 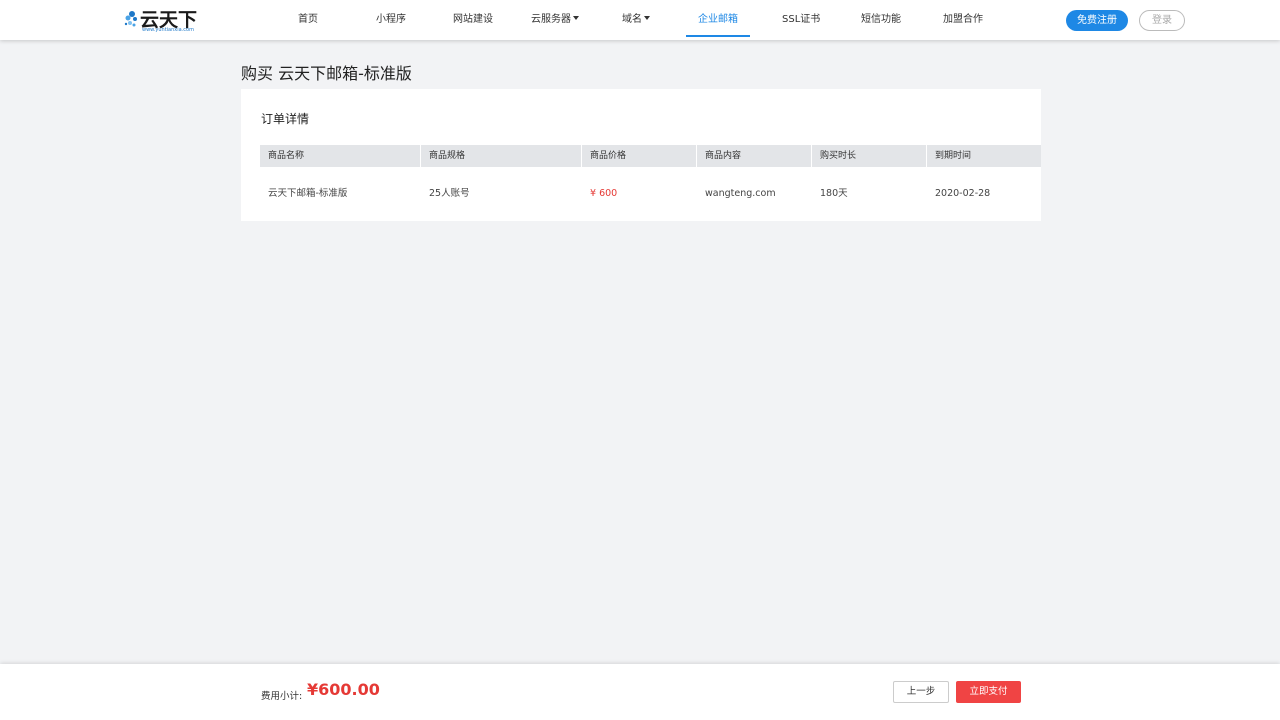 I want to click on nav-item-cloud-server: 云服务器, so click(x=555, y=20).